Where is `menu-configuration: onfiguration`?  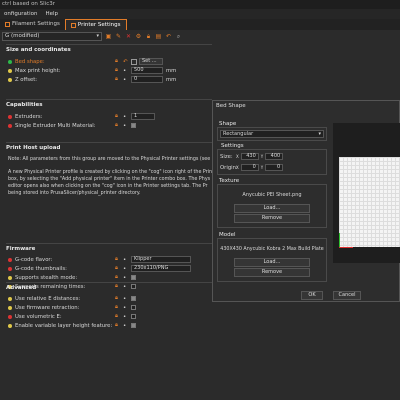 menu-configuration: onfiguration is located at coordinates (20, 14).